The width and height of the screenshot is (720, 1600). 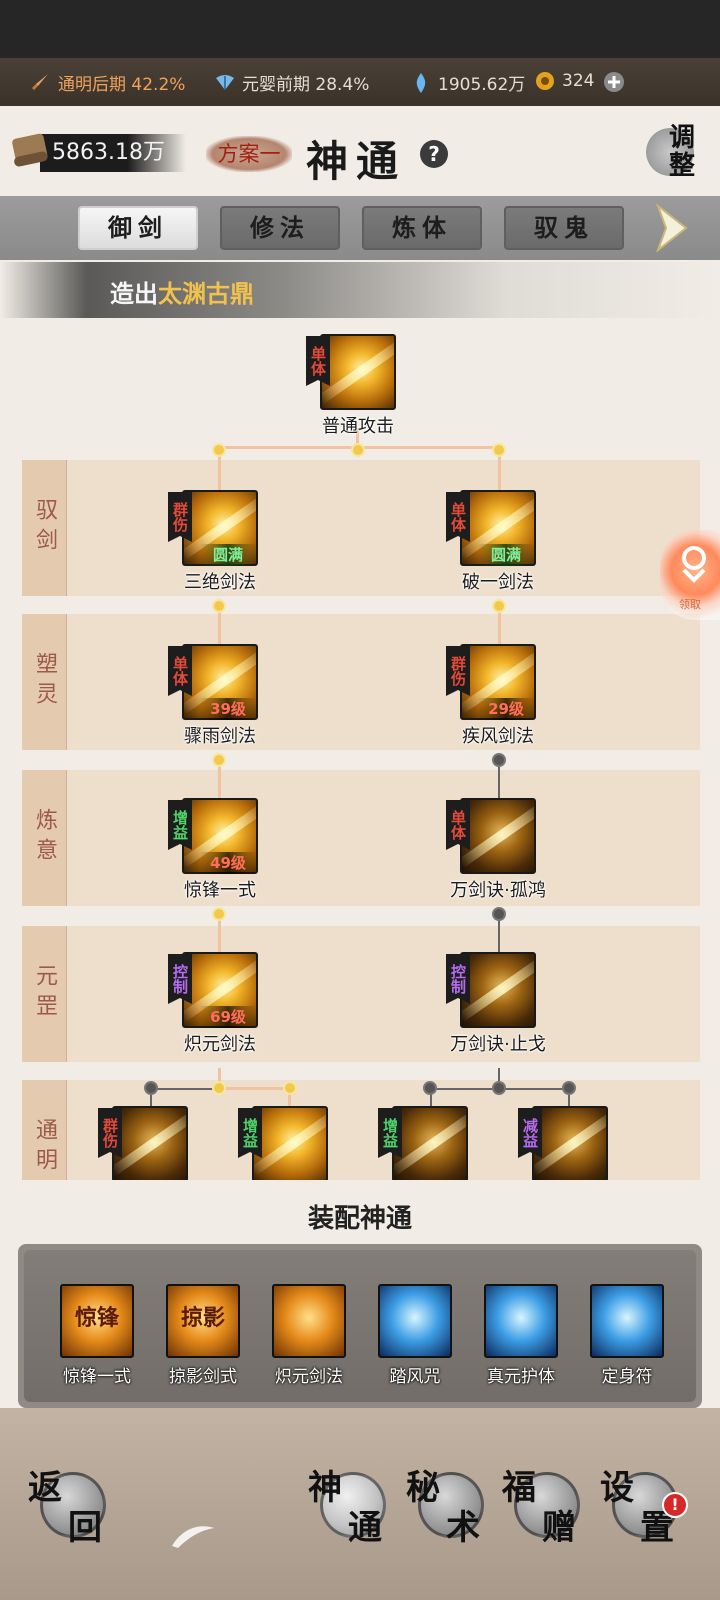 I want to click on equip-icon: 掠影, so click(x=203, y=1321).